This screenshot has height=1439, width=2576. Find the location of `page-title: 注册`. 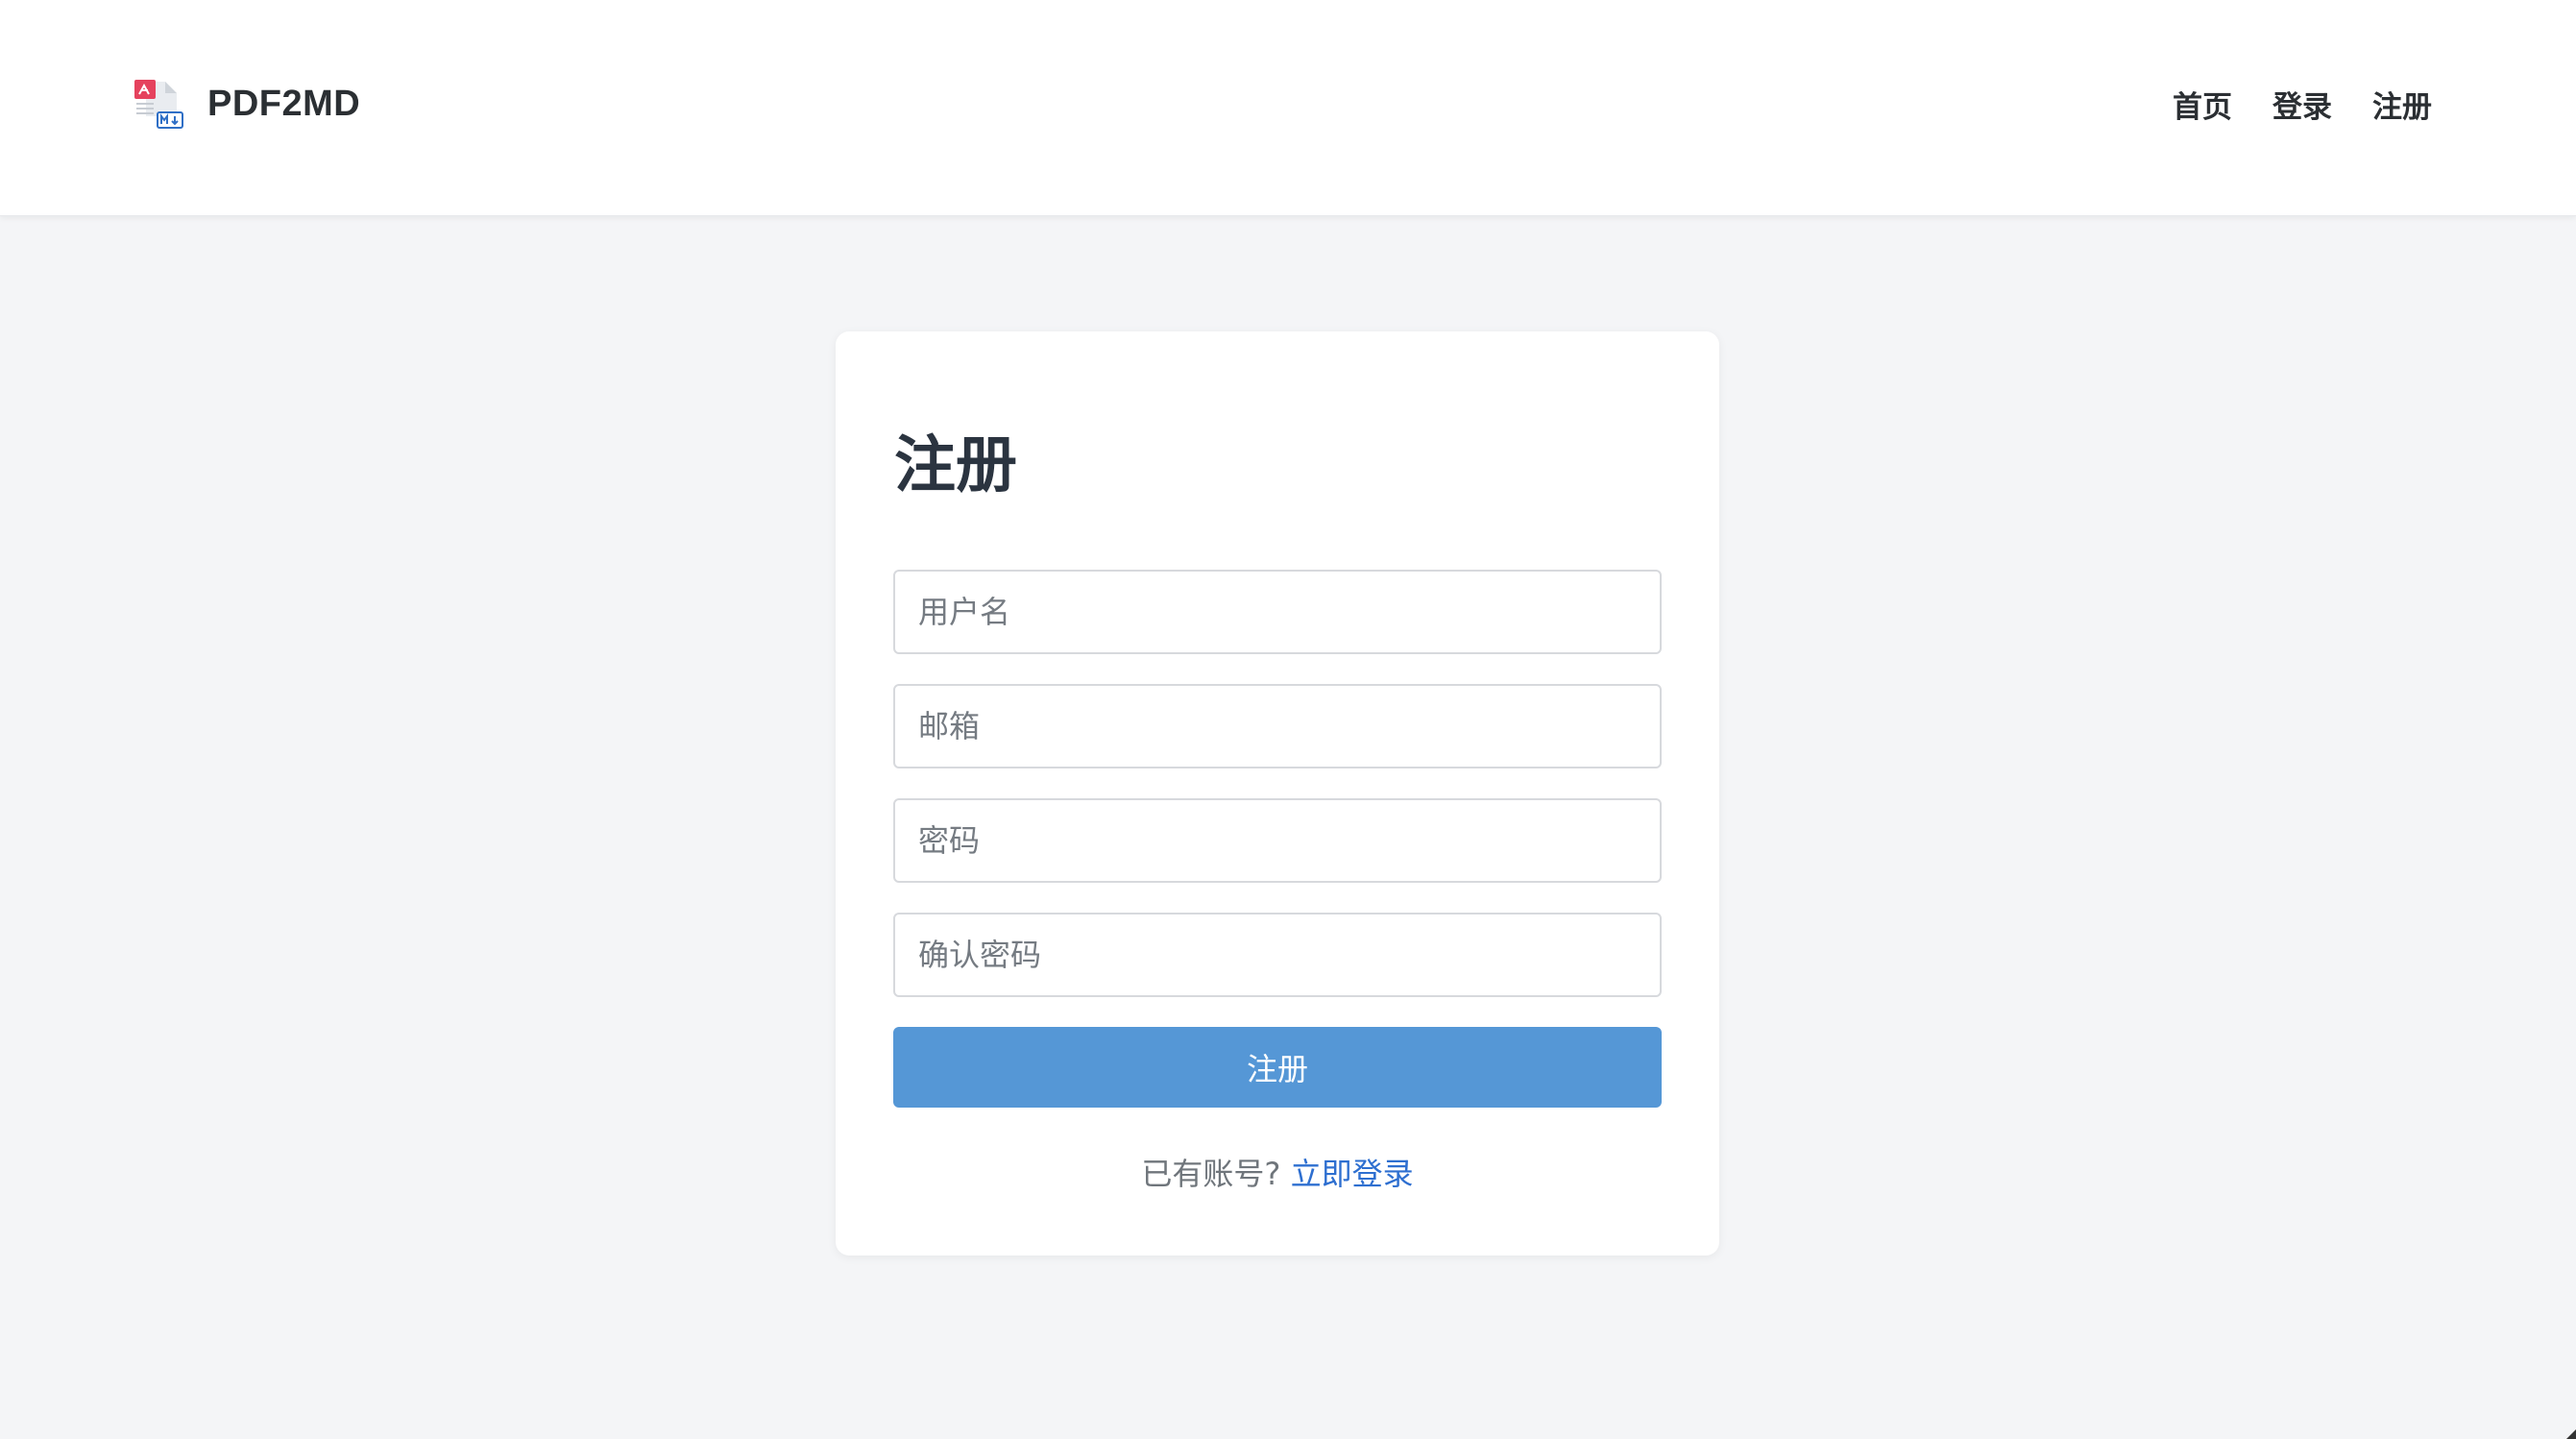

page-title: 注册 is located at coordinates (956, 465).